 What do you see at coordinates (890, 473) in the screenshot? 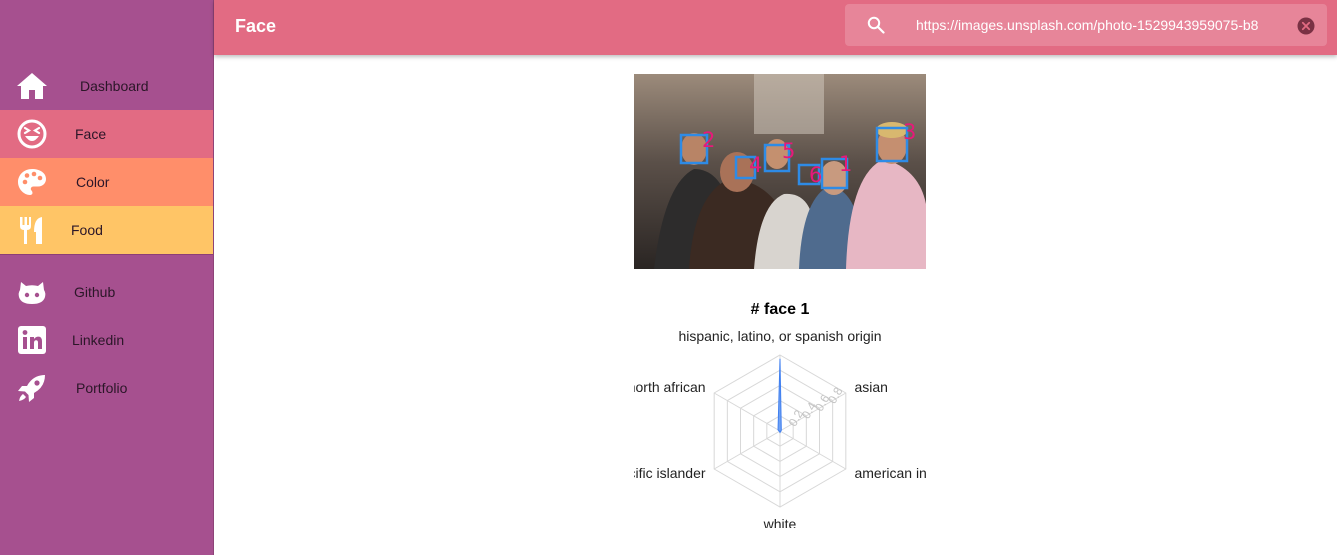
I see `radar-category-label: american indian` at bounding box center [890, 473].